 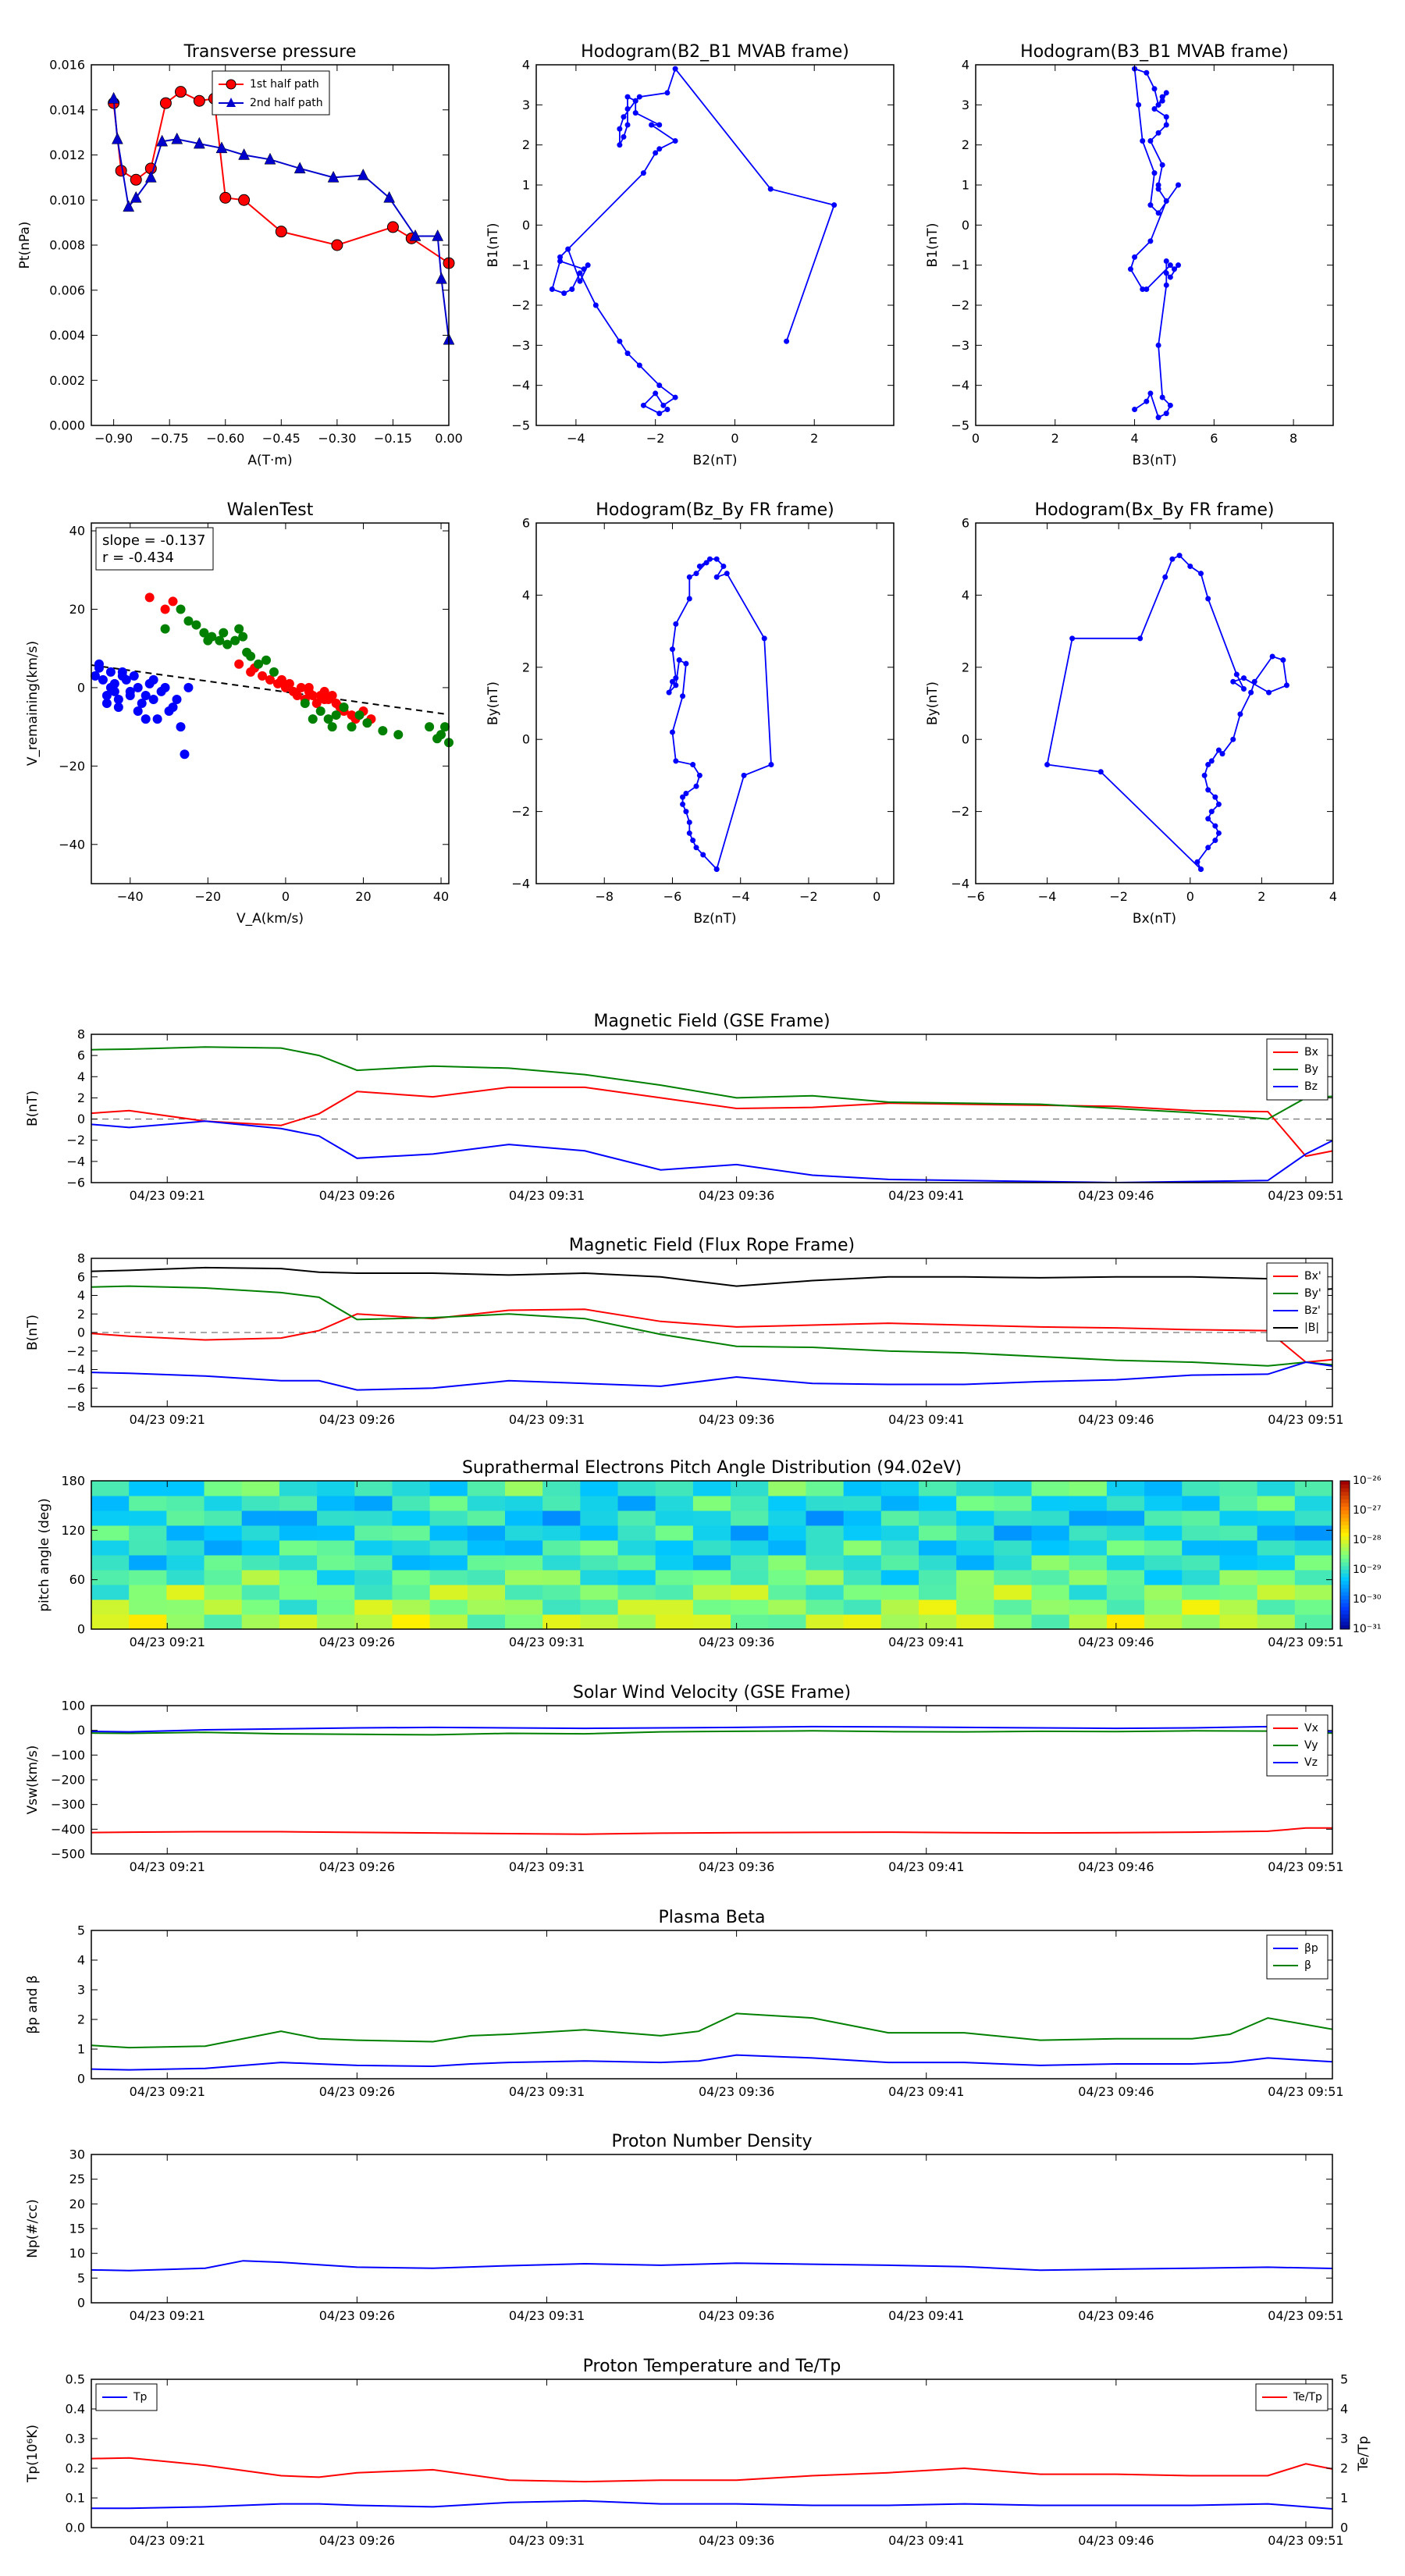 I want to click on y-tick-label: 0.1, so click(x=76, y=2498).